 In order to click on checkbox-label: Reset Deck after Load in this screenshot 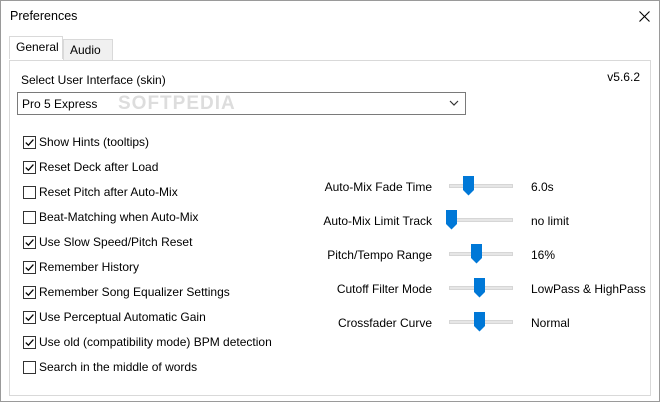, I will do `click(99, 167)`.